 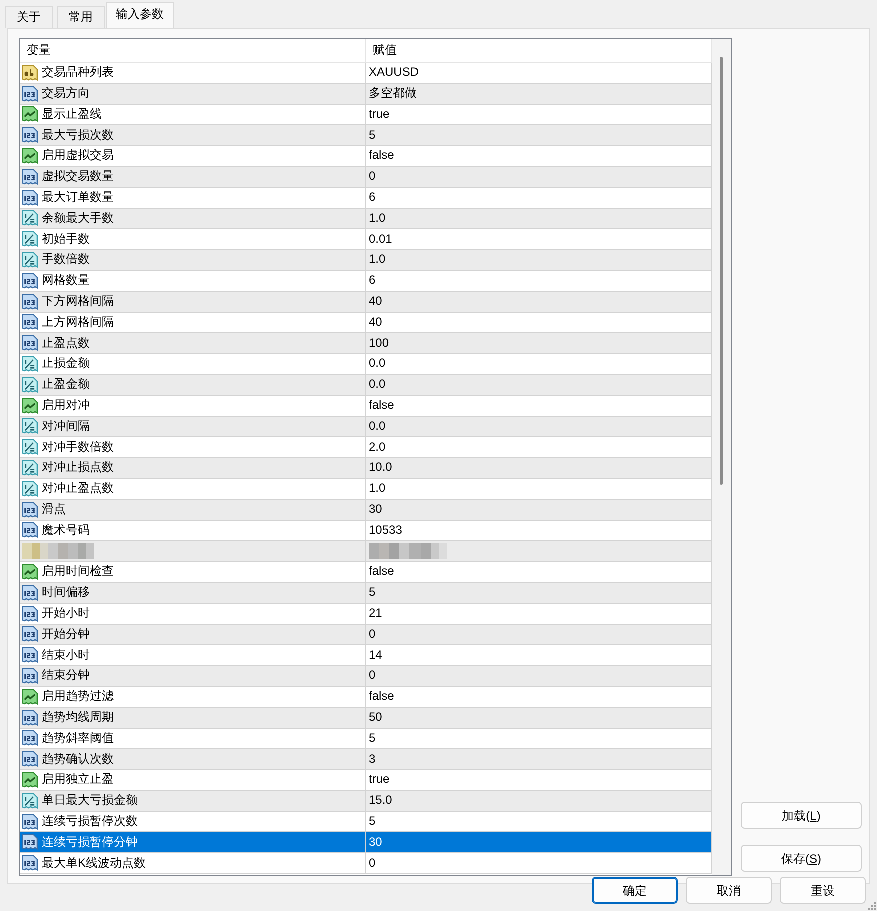 What do you see at coordinates (366, 676) in the screenshot?
I see `table-row: 结束分钟 0` at bounding box center [366, 676].